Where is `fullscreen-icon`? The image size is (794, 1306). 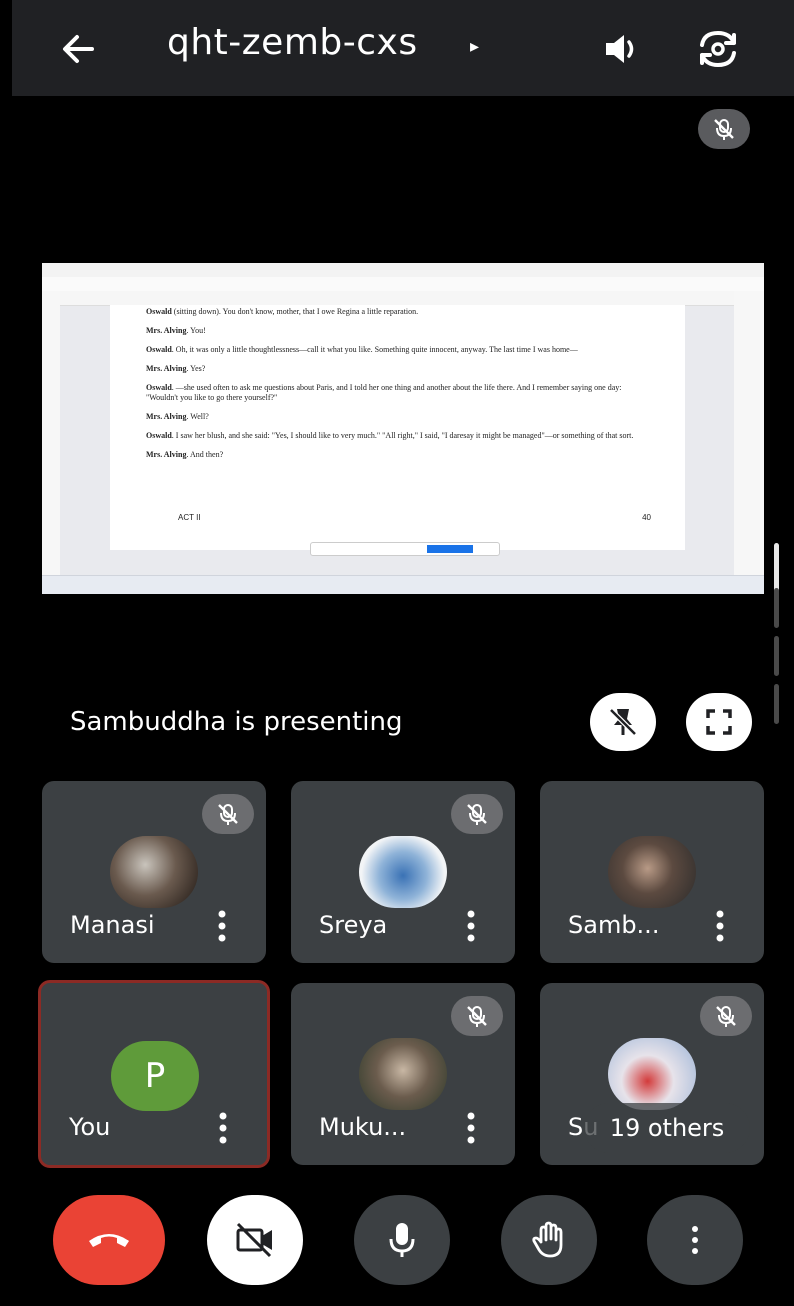 fullscreen-icon is located at coordinates (719, 722).